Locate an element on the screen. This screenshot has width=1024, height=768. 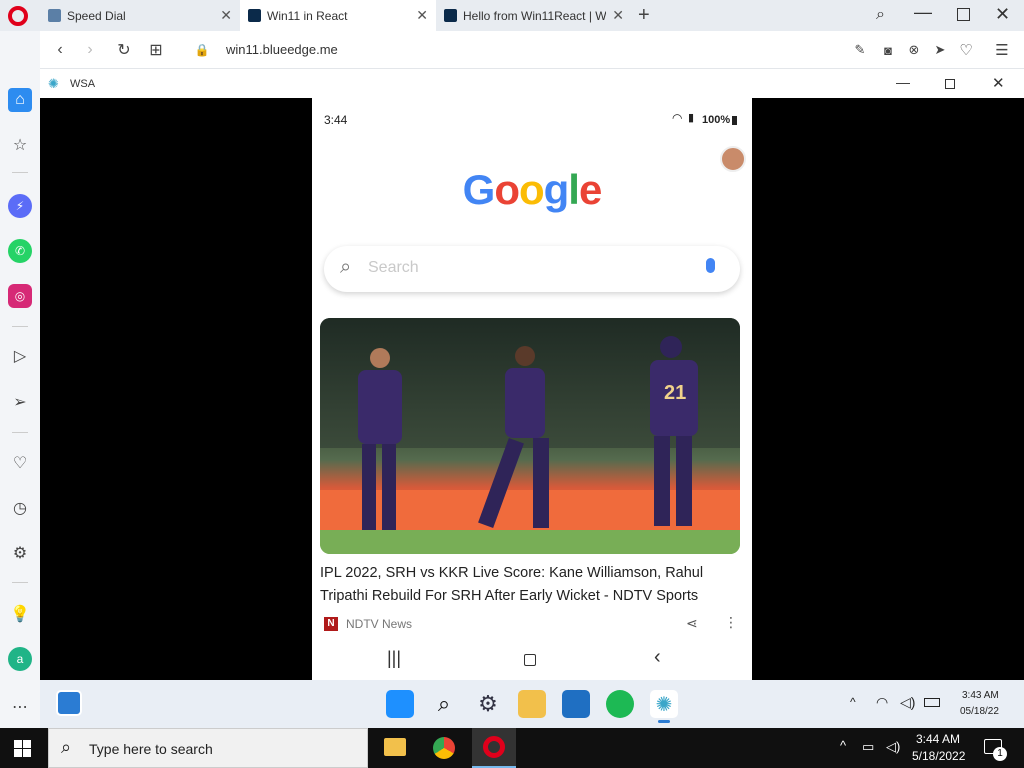
history-icon: ◷ is located at coordinates (20, 508).